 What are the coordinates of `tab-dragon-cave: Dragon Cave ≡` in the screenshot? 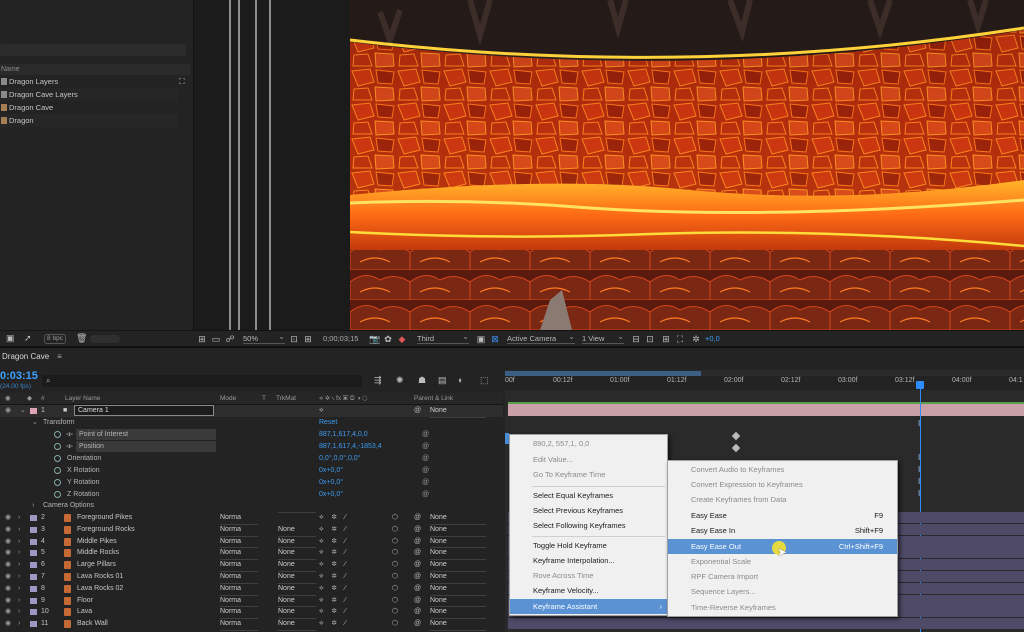 It's located at (31, 357).